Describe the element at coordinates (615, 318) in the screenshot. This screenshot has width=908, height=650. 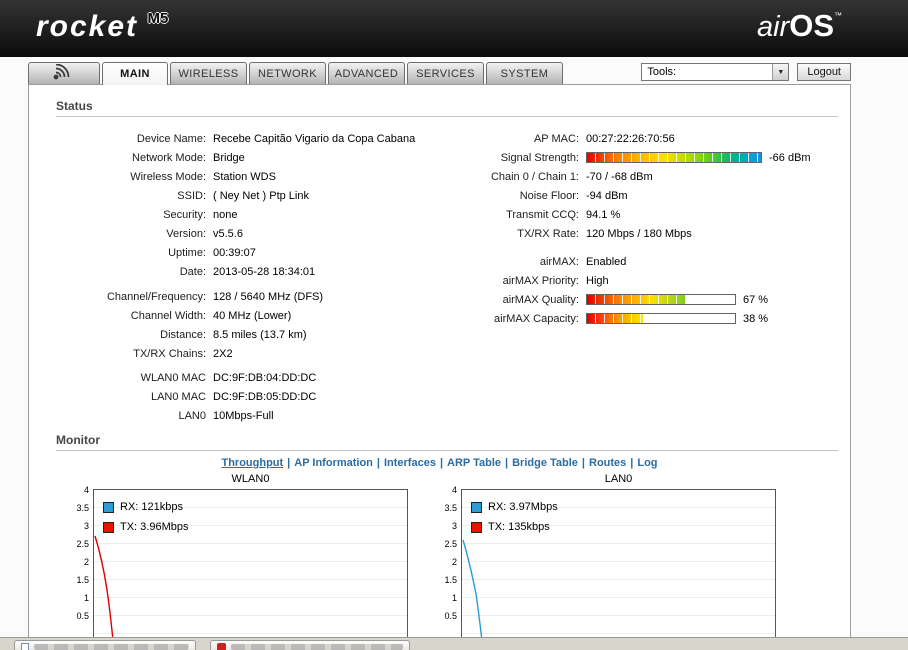
I see `airmax-capacity-fill` at that location.